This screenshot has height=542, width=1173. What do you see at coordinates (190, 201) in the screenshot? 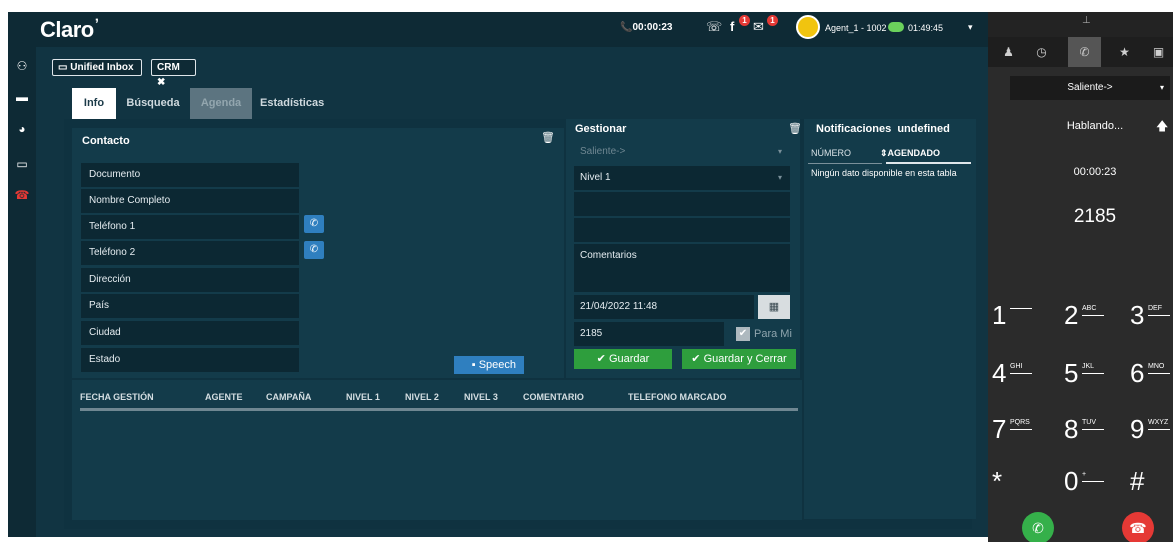
I see `field-nombre: Nombre Completo` at bounding box center [190, 201].